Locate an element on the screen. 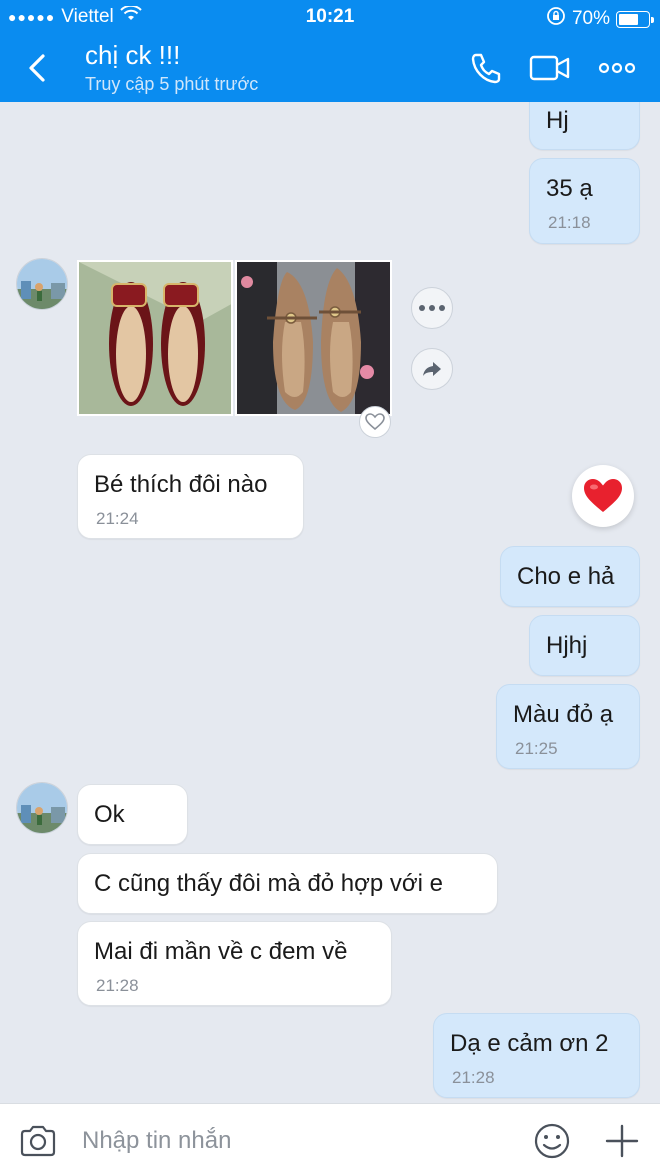  message-outgoing: Dạ e cảm ơn 2 21:28 is located at coordinates (536, 1055).